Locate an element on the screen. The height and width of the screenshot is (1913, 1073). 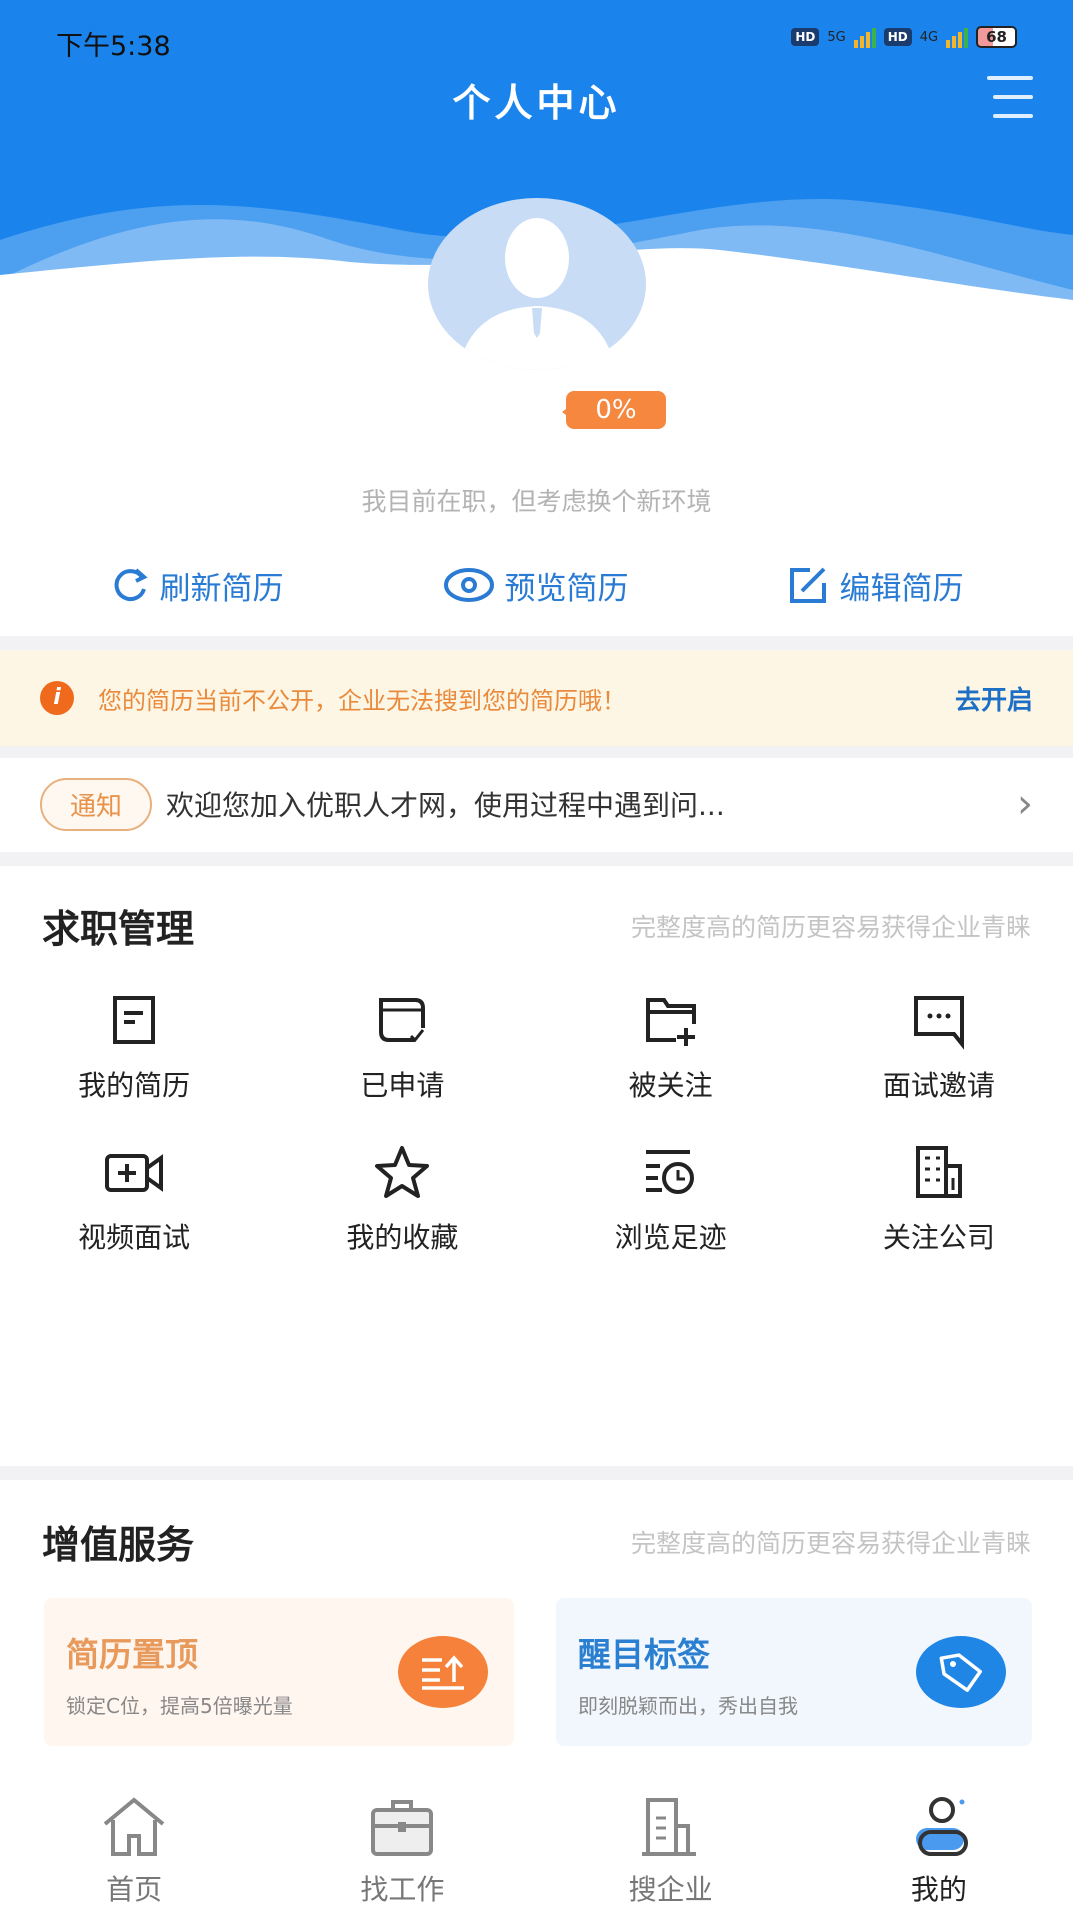
folder-plus-icon is located at coordinates (670, 1022).